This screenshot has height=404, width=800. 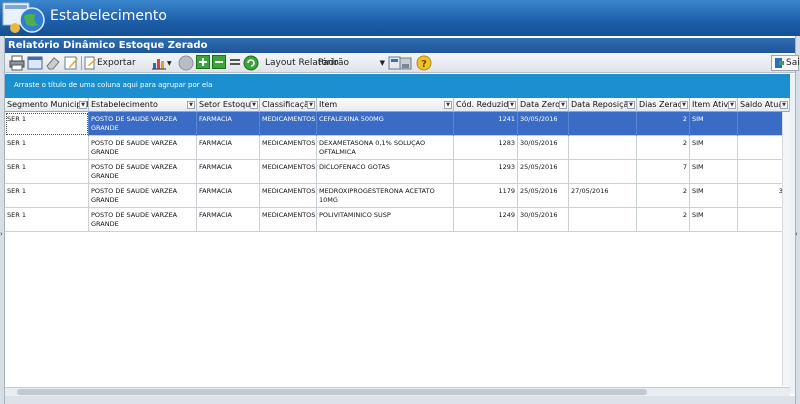 What do you see at coordinates (785, 63) in the screenshot?
I see `exit-button: Sair` at bounding box center [785, 63].